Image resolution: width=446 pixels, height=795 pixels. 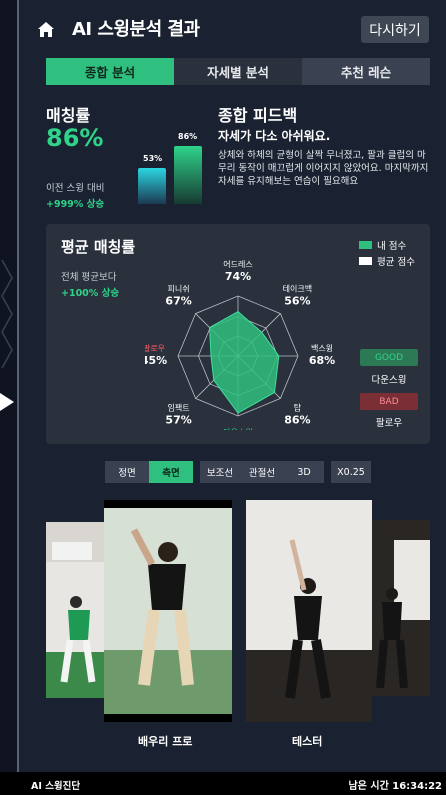 I want to click on good-item: 다운스윙, so click(x=389, y=380).